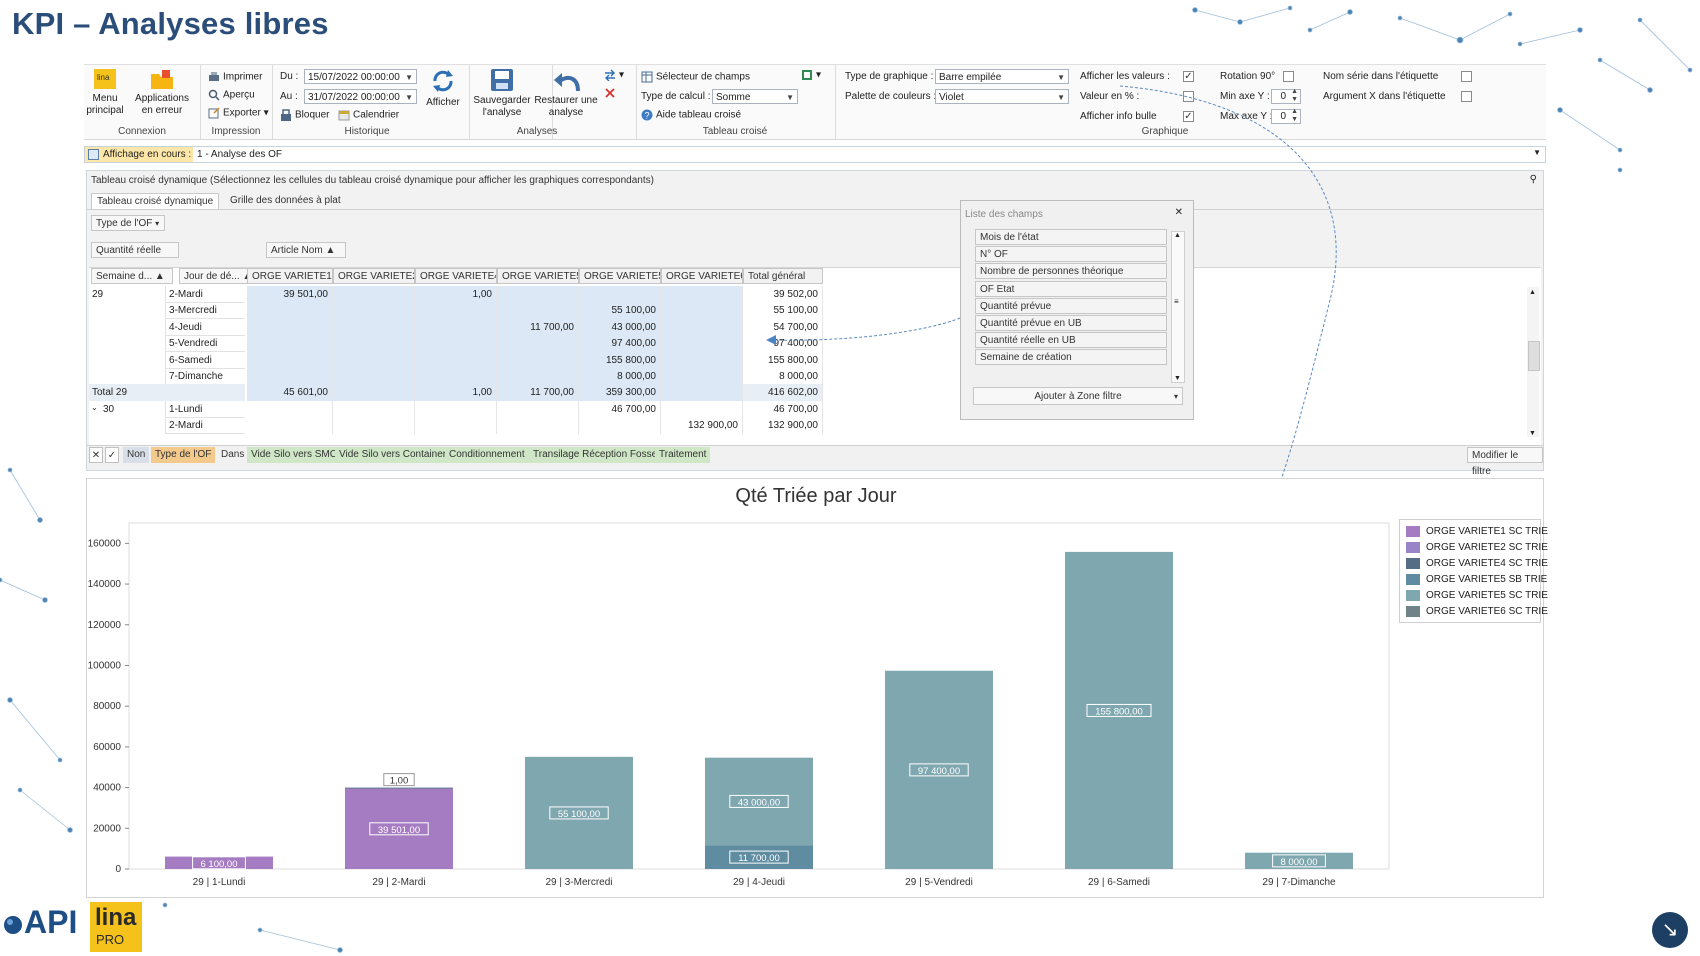  What do you see at coordinates (939, 771) in the screenshot?
I see `data-label: 97 400,00` at bounding box center [939, 771].